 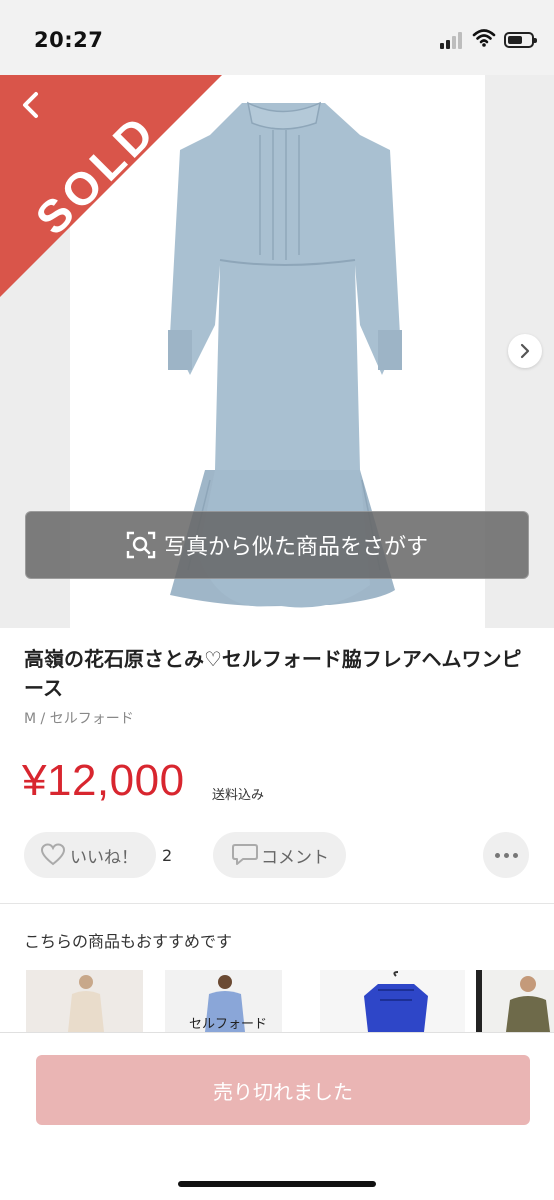 What do you see at coordinates (453, 40) in the screenshot?
I see `signal-icon` at bounding box center [453, 40].